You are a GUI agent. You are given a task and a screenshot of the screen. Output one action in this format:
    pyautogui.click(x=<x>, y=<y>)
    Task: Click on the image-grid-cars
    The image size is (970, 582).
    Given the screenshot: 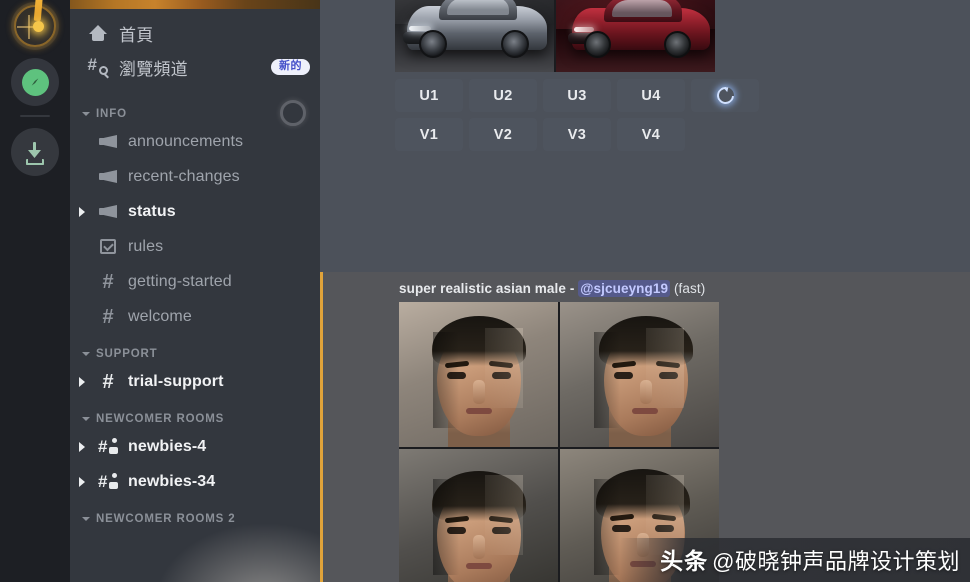 What is the action you would take?
    pyautogui.click(x=555, y=36)
    